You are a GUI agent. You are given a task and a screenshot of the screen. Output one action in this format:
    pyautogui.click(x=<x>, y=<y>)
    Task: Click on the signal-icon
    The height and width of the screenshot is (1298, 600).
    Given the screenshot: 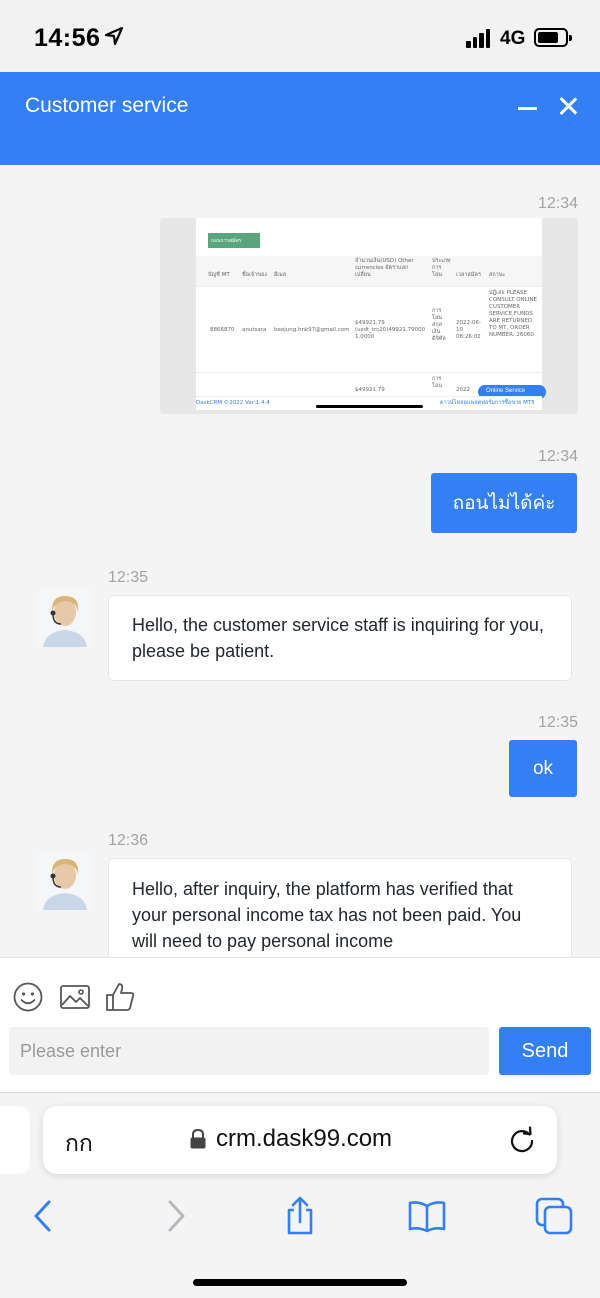 What is the action you would take?
    pyautogui.click(x=480, y=38)
    